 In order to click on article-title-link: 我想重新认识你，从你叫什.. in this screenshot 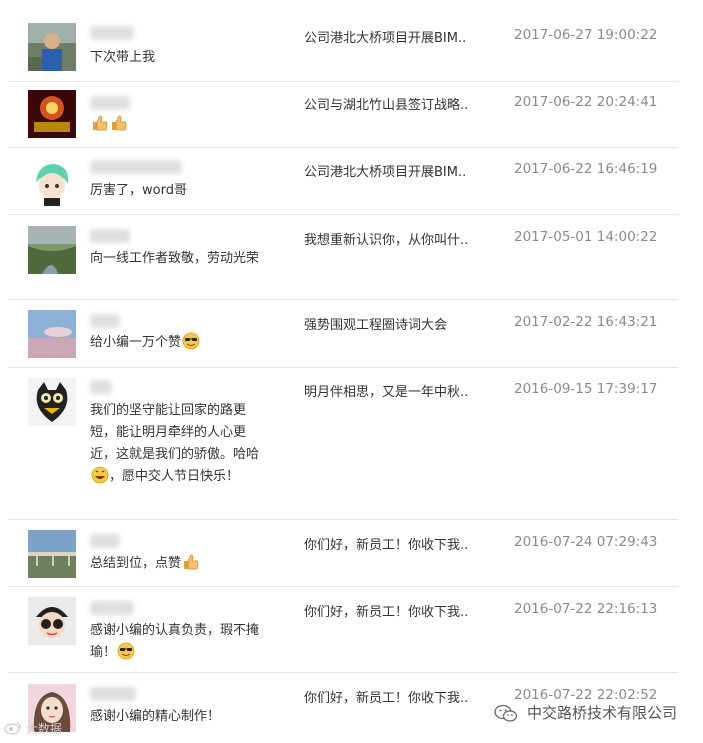, I will do `click(386, 238)`.